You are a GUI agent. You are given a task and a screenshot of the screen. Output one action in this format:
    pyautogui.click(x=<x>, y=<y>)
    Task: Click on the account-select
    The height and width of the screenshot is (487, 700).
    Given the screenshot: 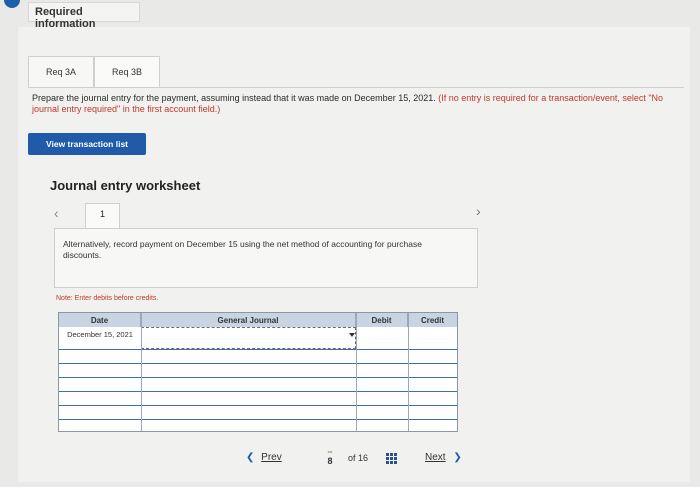 What is the action you would take?
    pyautogui.click(x=248, y=338)
    